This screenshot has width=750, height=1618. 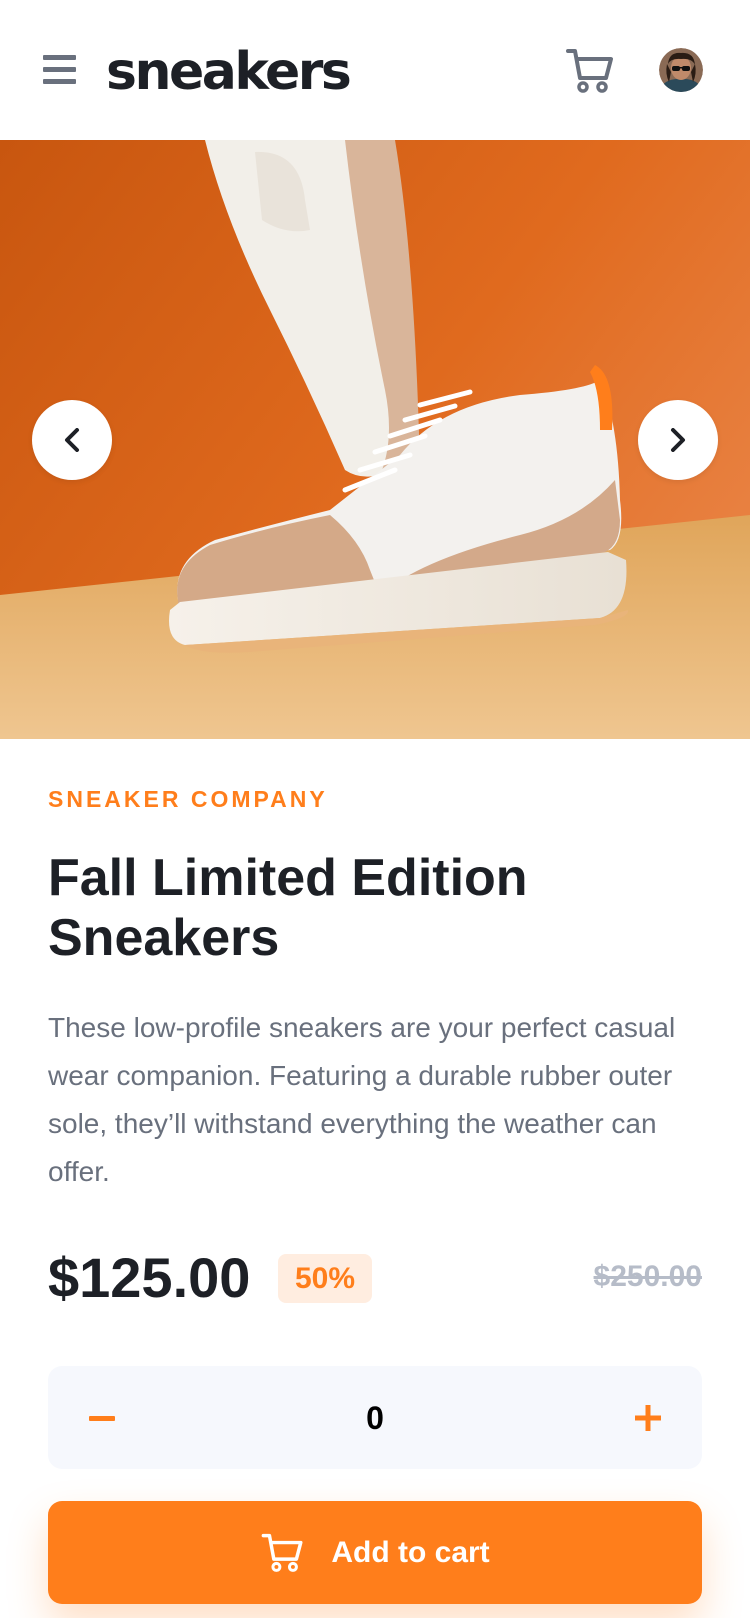 What do you see at coordinates (188, 799) in the screenshot?
I see `company-name: SNEAKER COMPANY` at bounding box center [188, 799].